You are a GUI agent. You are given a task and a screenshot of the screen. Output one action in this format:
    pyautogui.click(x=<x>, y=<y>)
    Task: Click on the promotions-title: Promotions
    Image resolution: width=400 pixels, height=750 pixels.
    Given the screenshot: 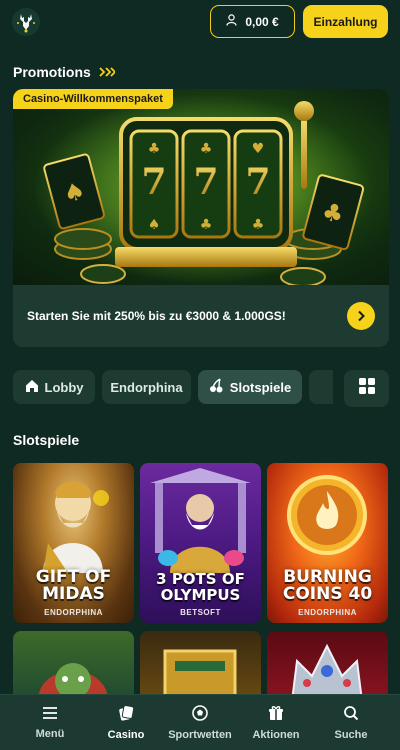 What is the action you would take?
    pyautogui.click(x=52, y=72)
    